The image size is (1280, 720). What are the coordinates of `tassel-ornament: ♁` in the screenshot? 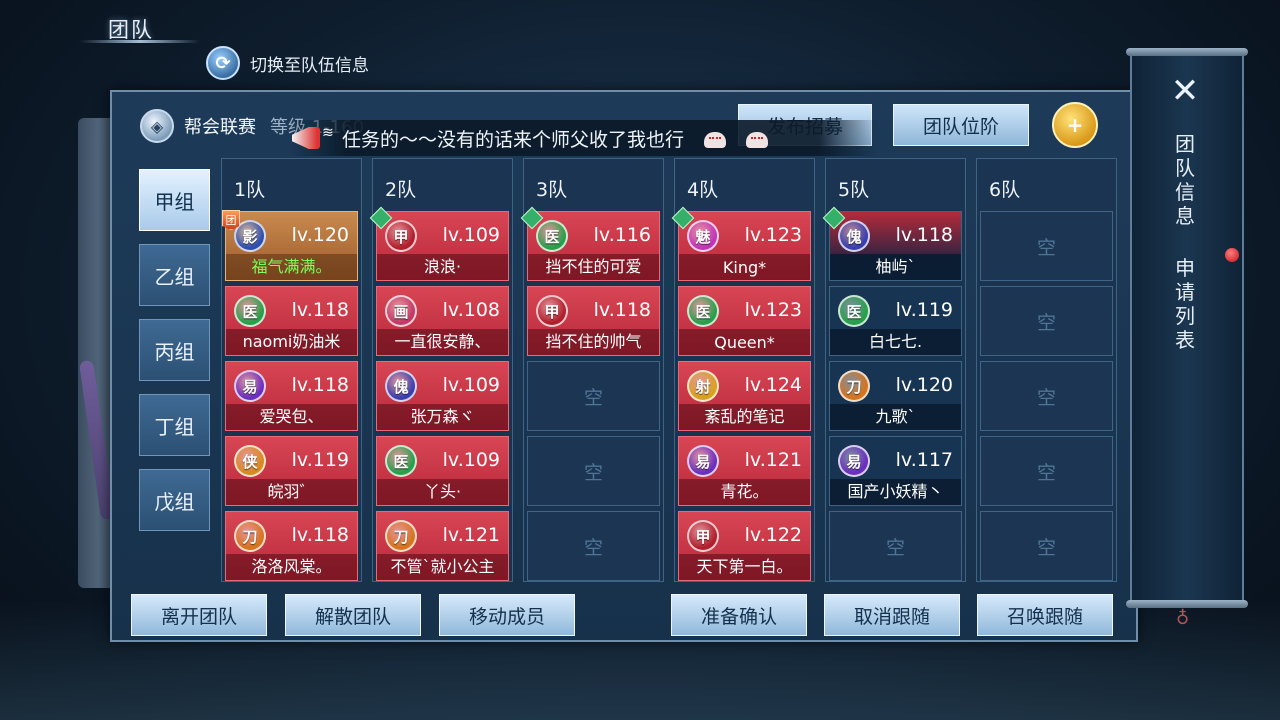 It's located at (1183, 618).